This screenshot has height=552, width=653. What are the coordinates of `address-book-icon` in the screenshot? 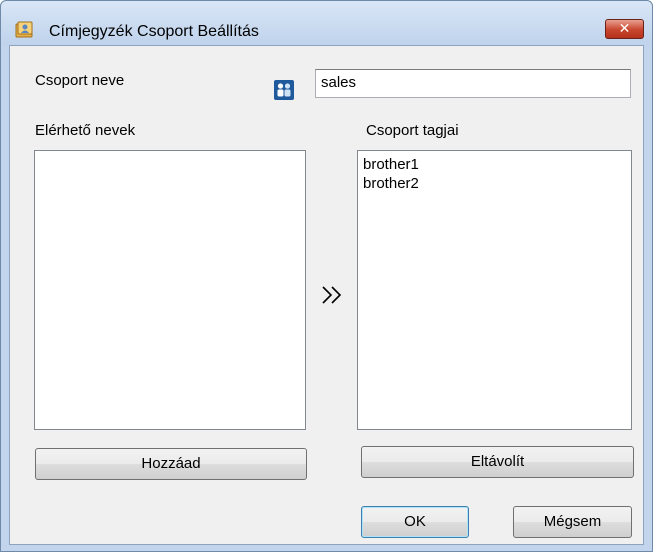 It's located at (24, 29).